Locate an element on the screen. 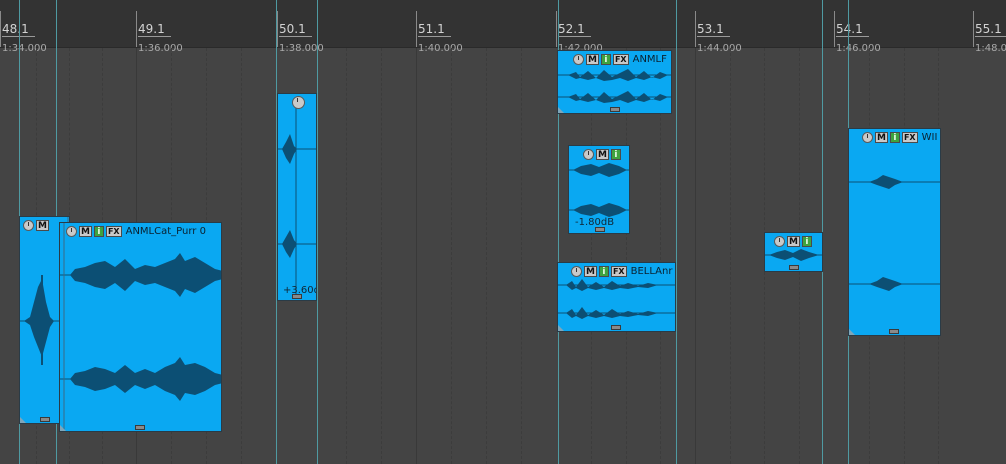  ruler-marker: 52.1 1:42.000 is located at coordinates (579, 32).